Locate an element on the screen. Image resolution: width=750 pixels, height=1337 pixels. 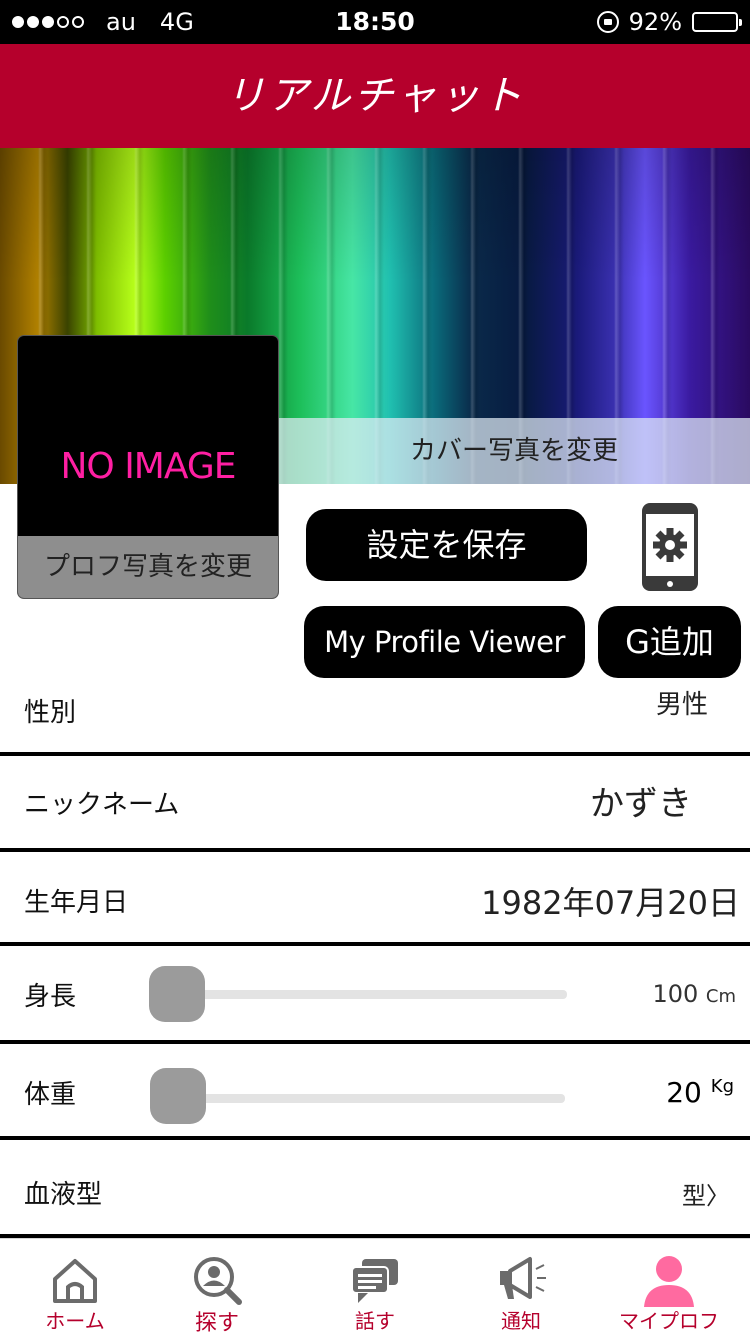
gender-label: 性別 is located at coordinates (50, 713).